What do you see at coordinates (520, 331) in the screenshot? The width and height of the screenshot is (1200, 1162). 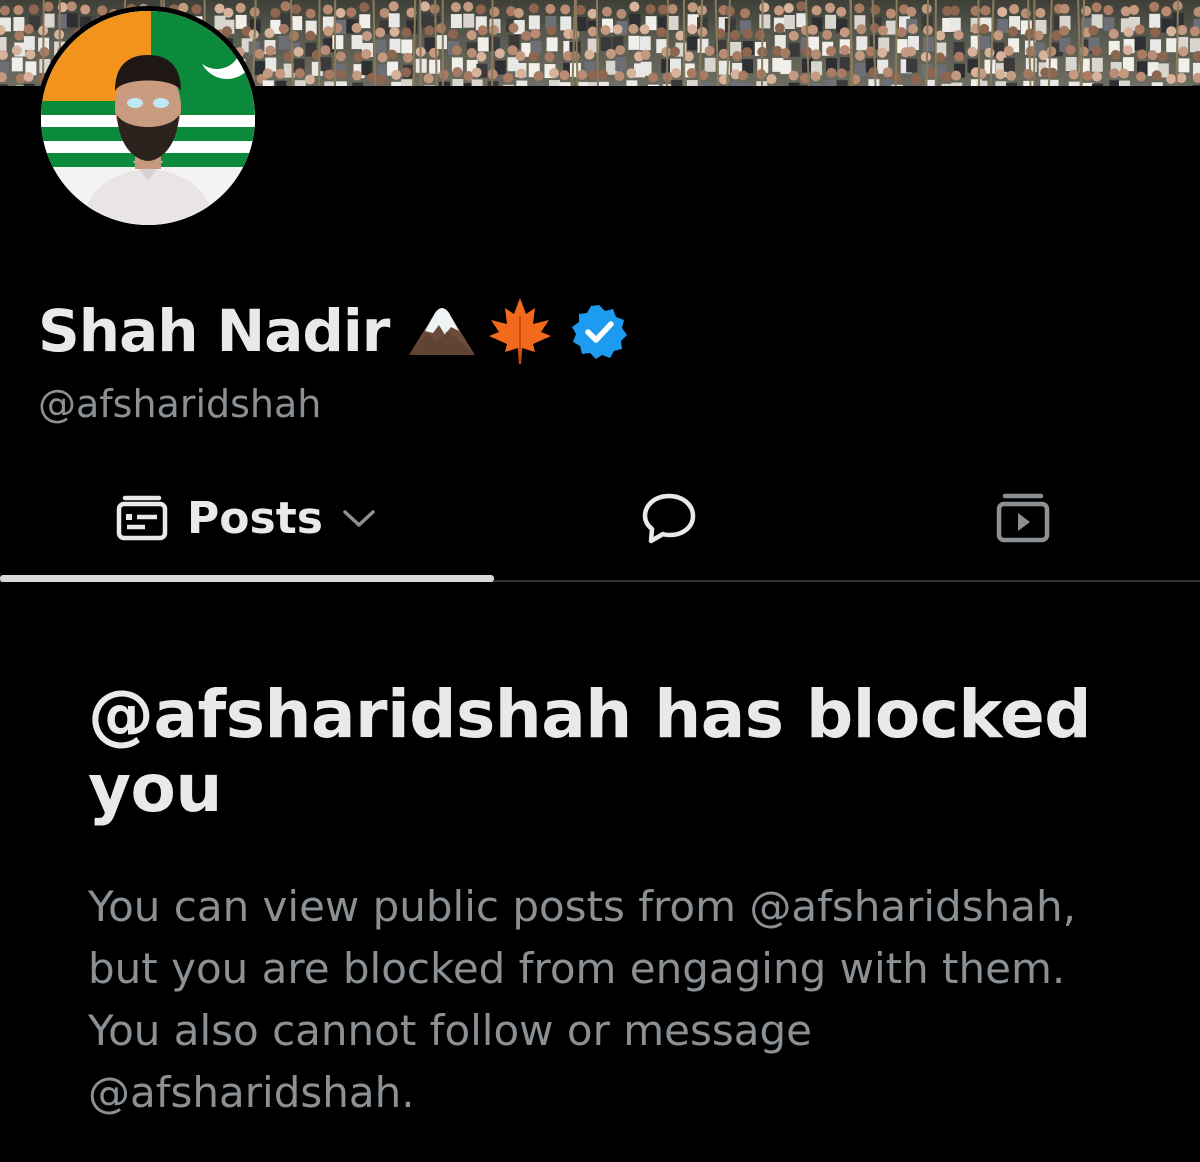 I see `maple-leaf-icon` at bounding box center [520, 331].